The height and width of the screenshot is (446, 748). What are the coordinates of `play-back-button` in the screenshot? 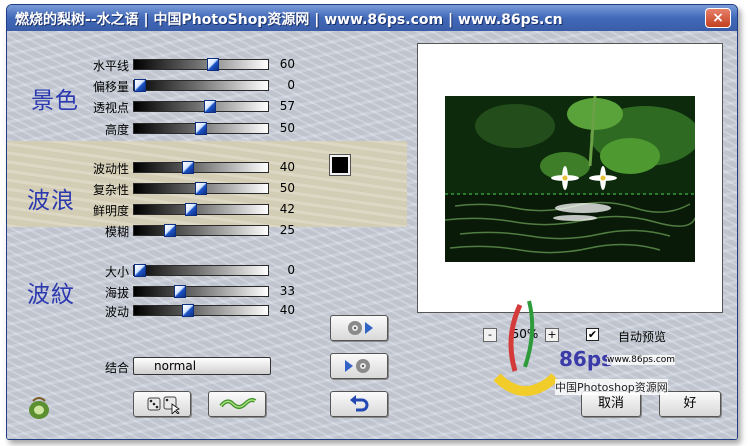 It's located at (359, 366).